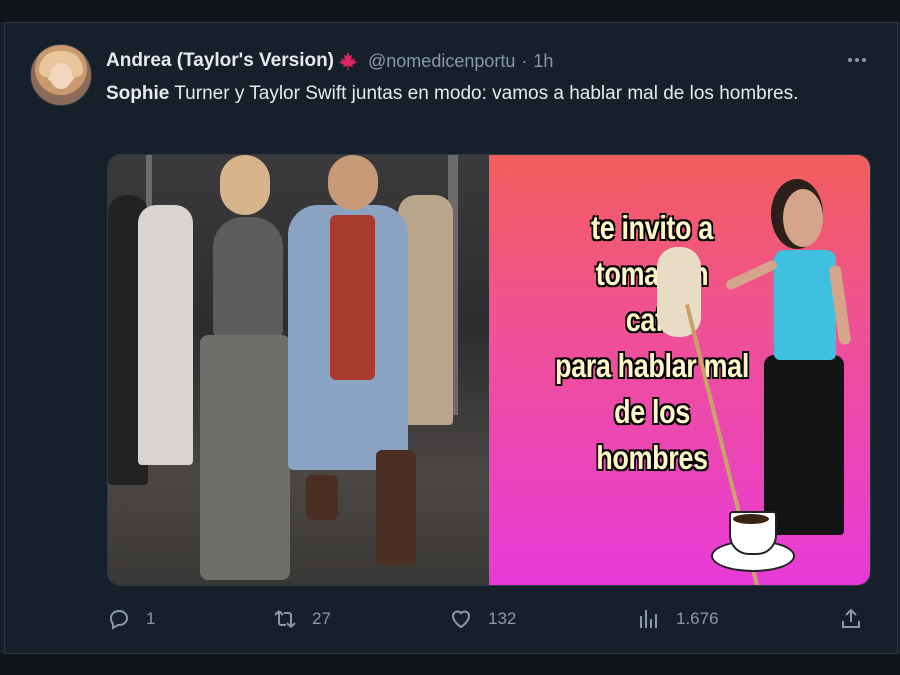 The width and height of the screenshot is (900, 675). What do you see at coordinates (353, 182) in the screenshot?
I see `taylor-head` at bounding box center [353, 182].